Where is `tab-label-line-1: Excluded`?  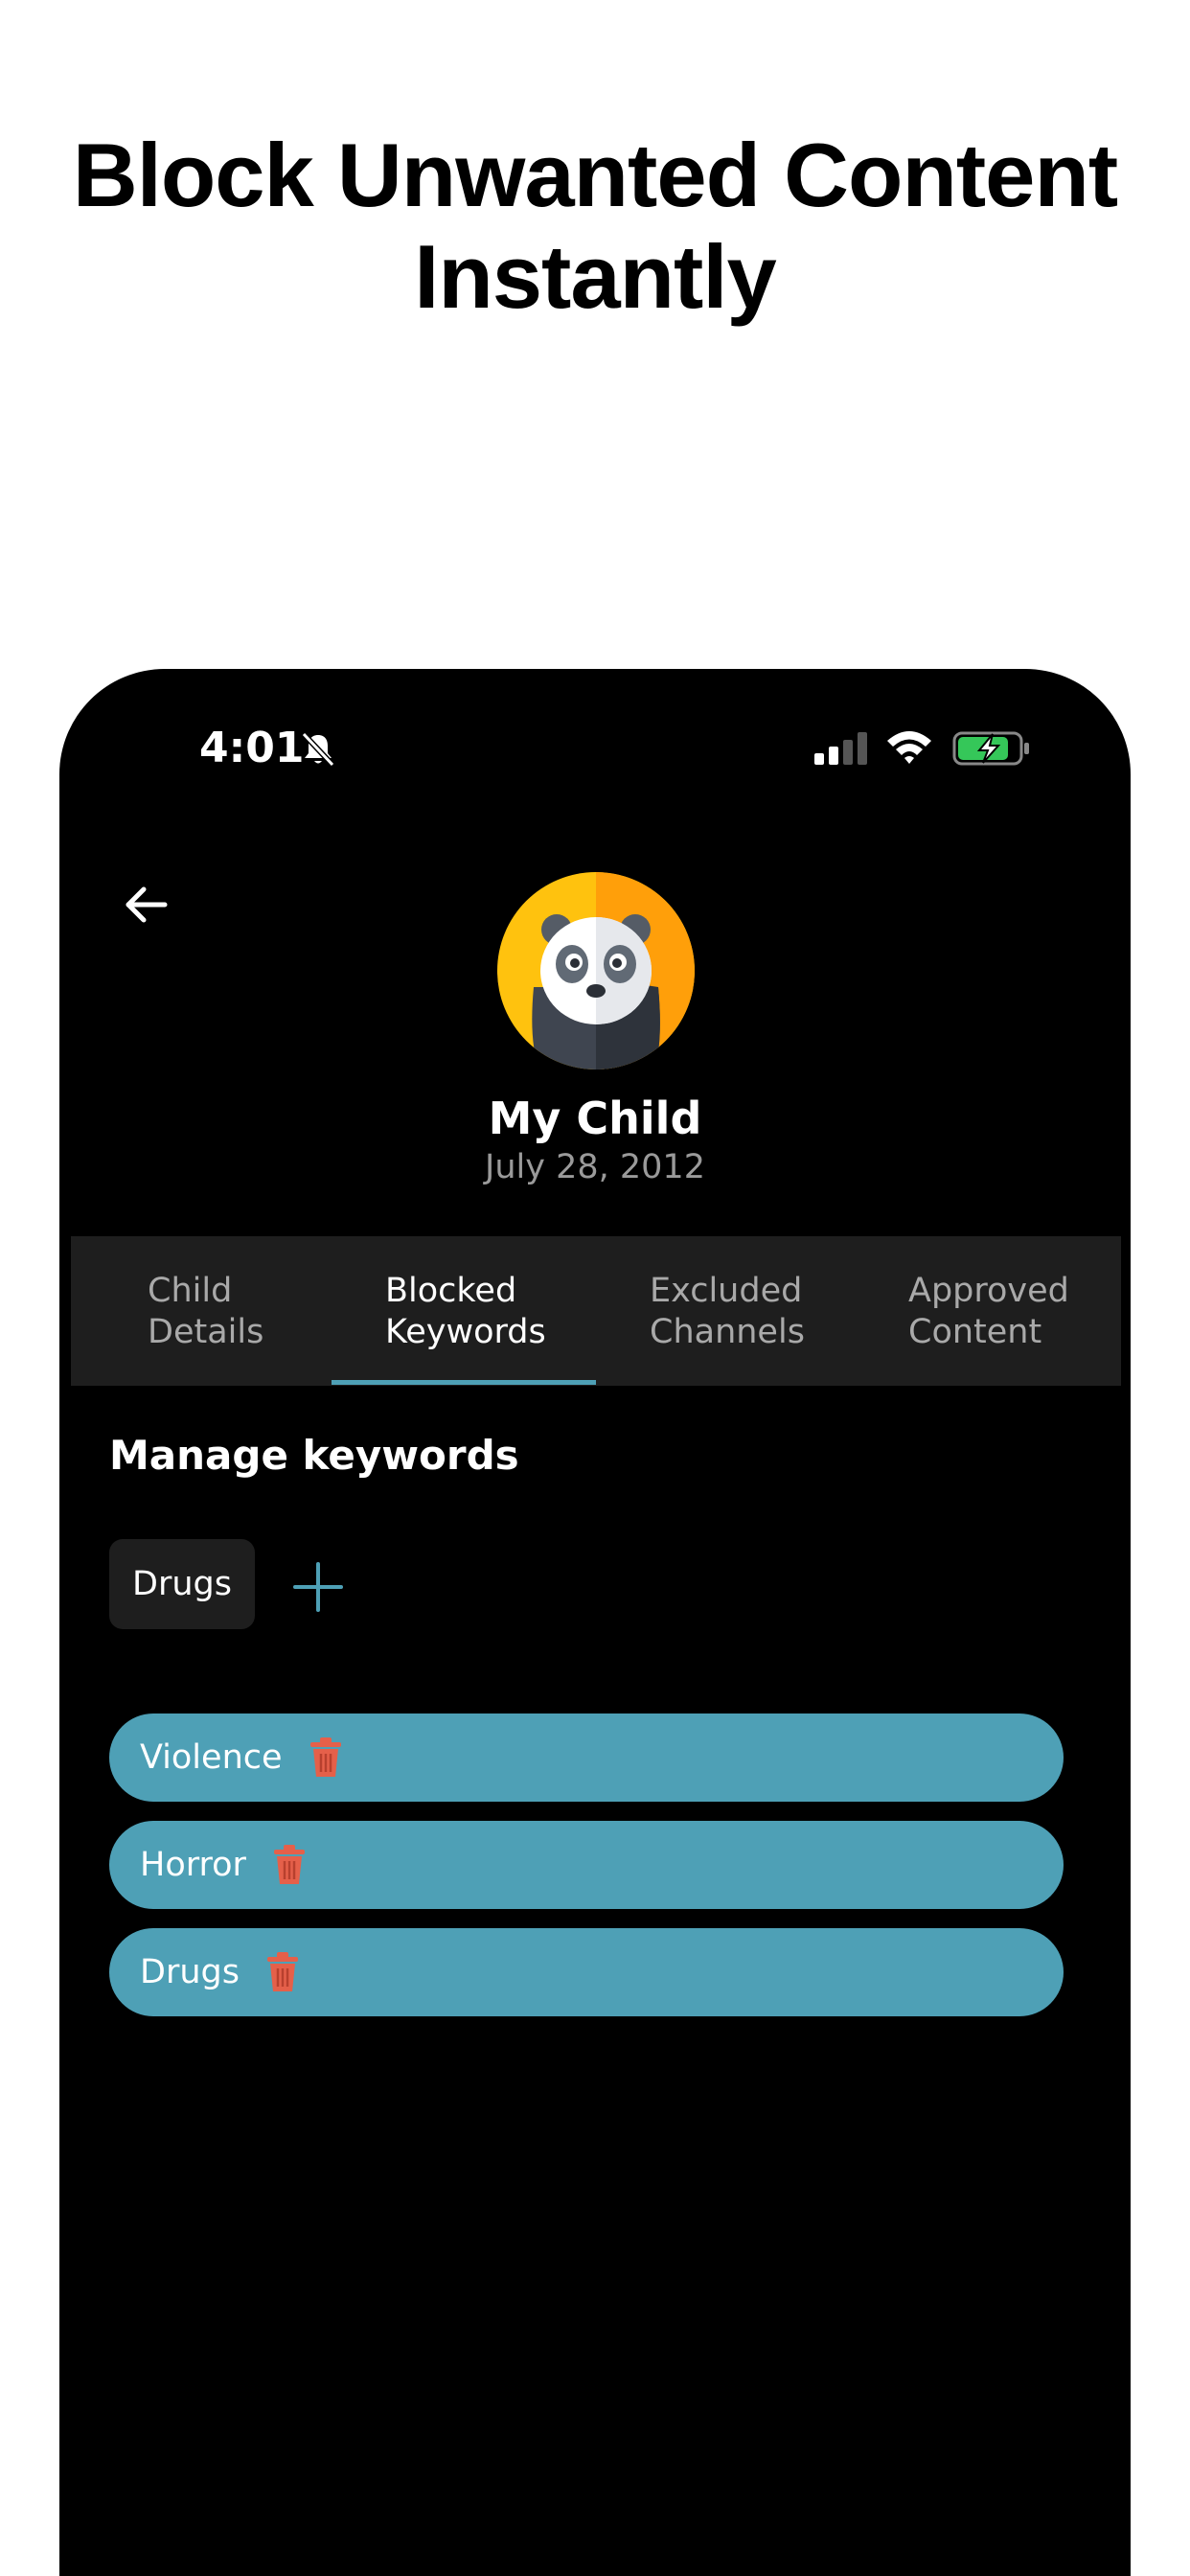
tab-label-line-1: Excluded is located at coordinates (727, 1291).